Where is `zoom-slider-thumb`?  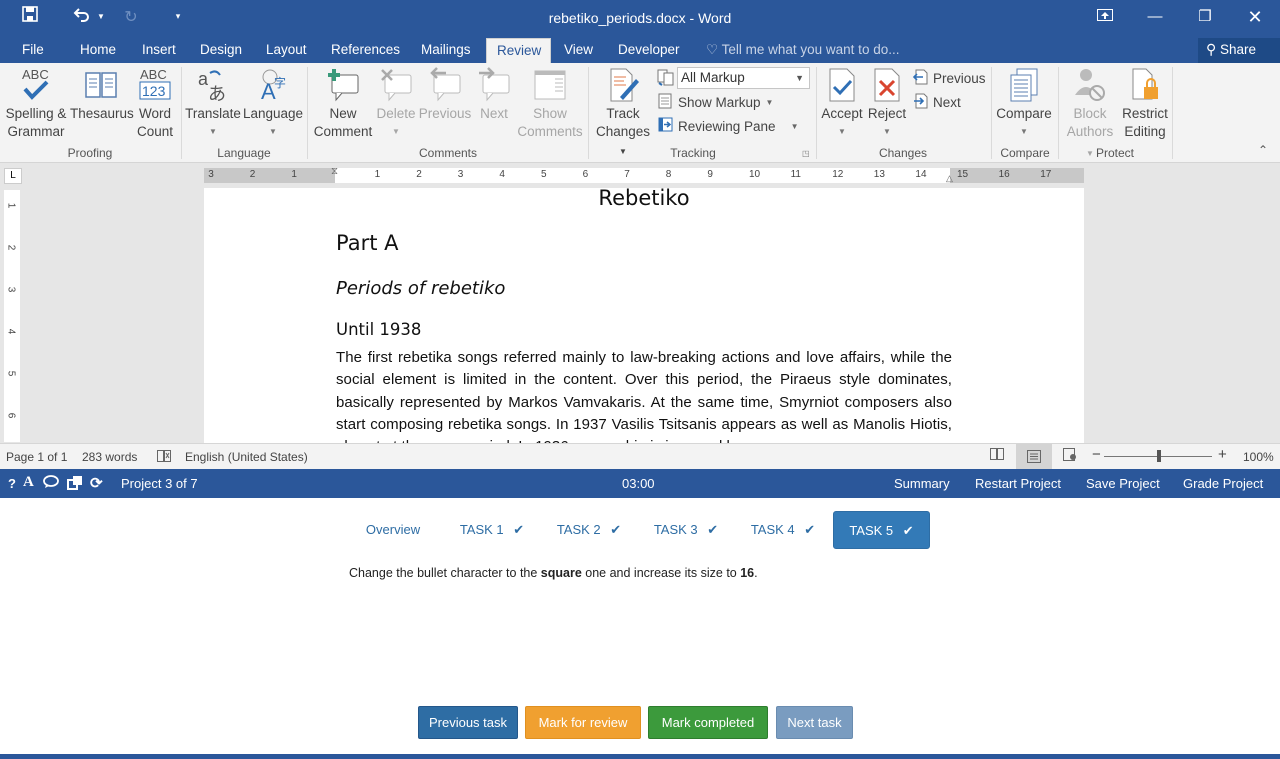
zoom-slider-thumb is located at coordinates (1159, 456).